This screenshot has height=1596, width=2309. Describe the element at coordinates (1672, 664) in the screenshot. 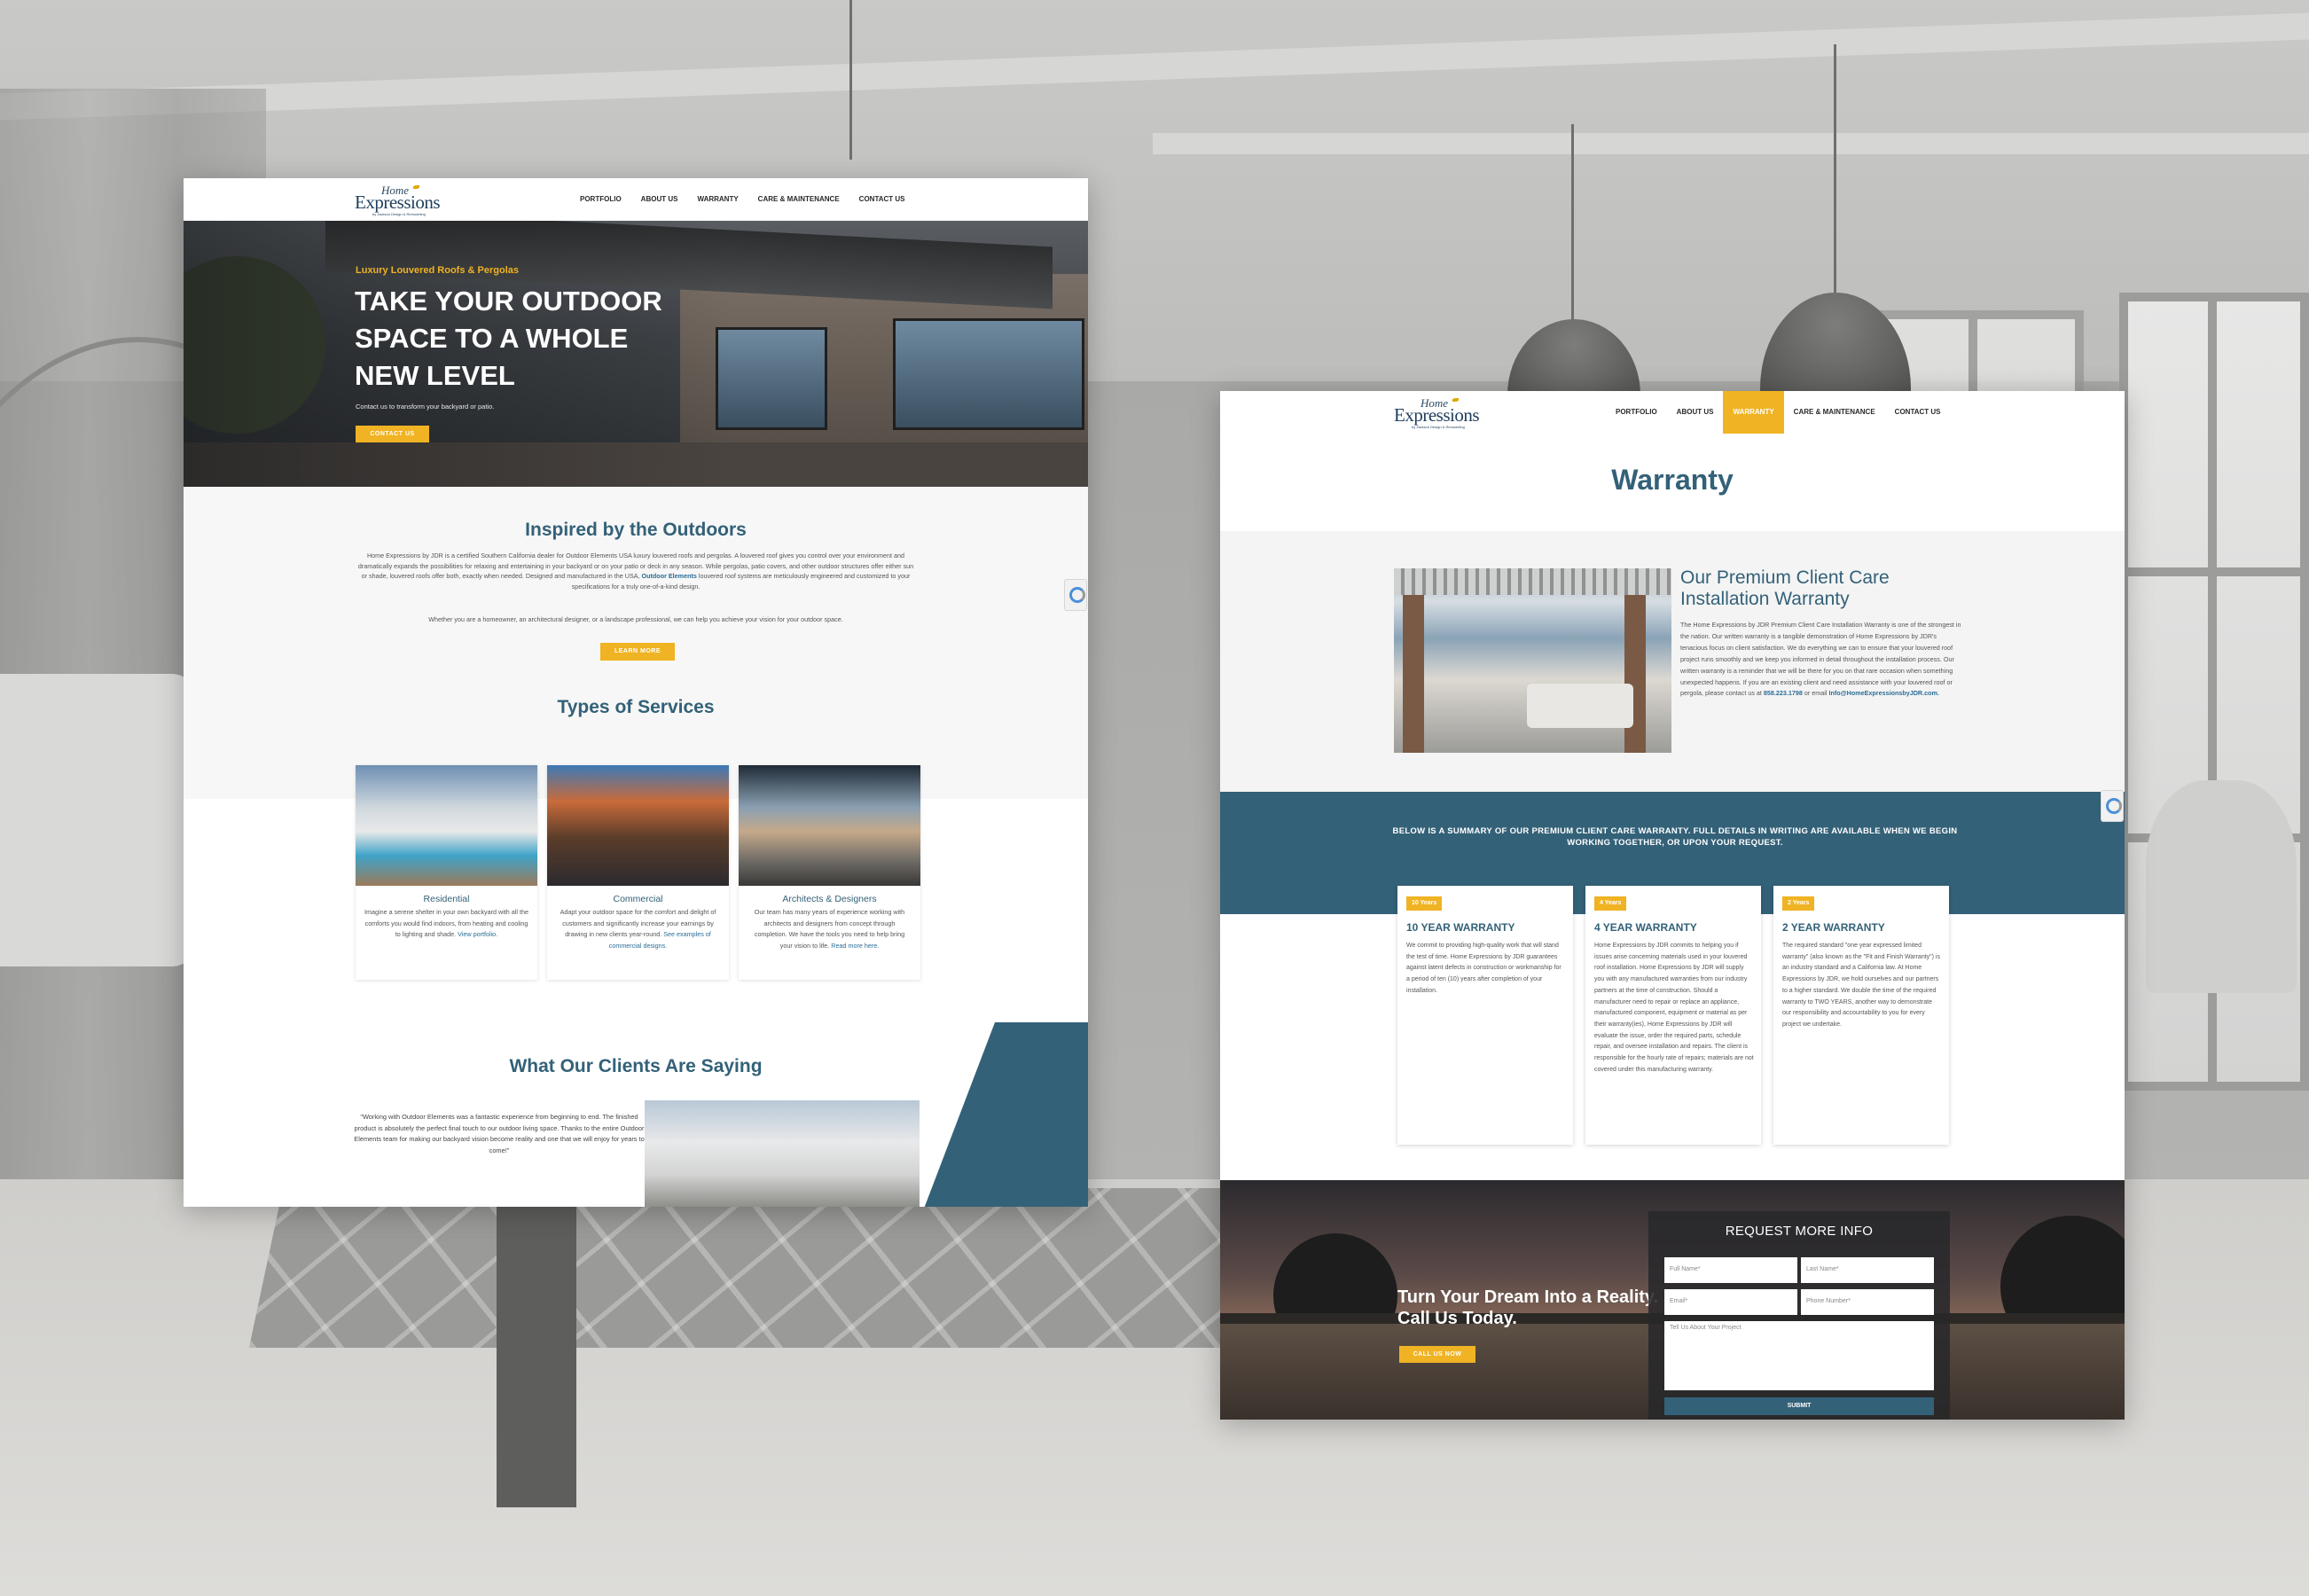

I see `premium-warranty-section` at that location.